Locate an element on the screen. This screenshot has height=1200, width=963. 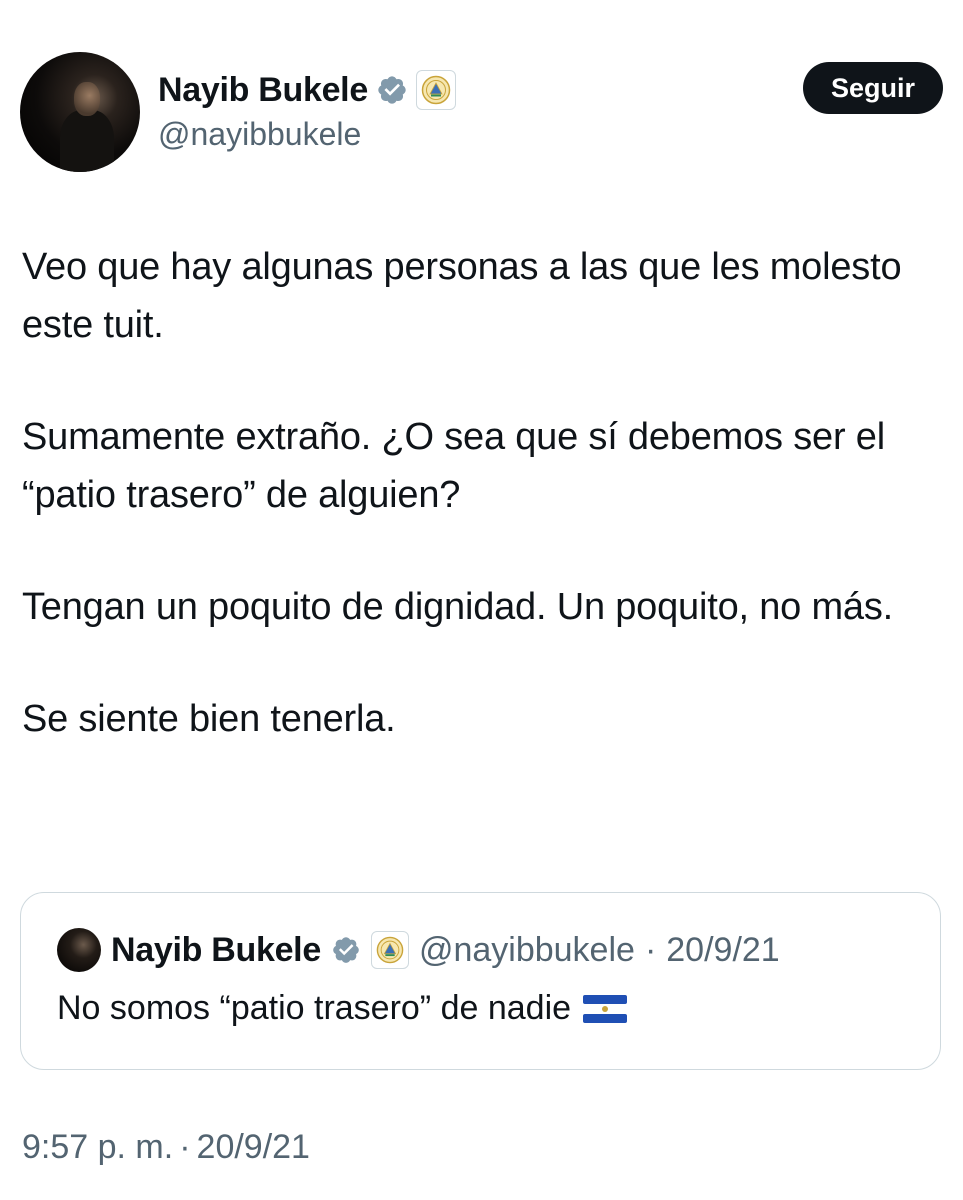
quoted-handle: @nayibbukele is located at coordinates (527, 950).